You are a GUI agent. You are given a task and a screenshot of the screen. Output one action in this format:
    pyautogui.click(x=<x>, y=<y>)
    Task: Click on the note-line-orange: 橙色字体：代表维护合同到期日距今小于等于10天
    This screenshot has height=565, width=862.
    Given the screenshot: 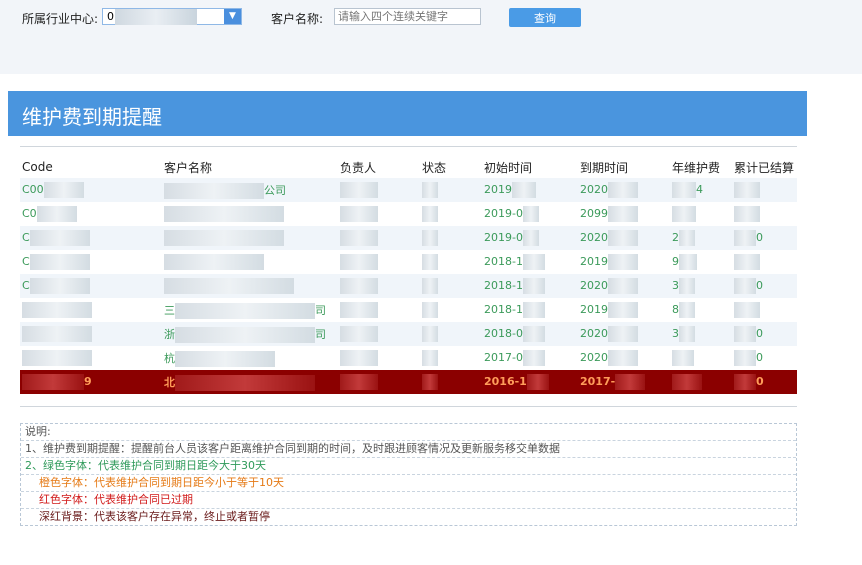 What is the action you would take?
    pyautogui.click(x=408, y=483)
    